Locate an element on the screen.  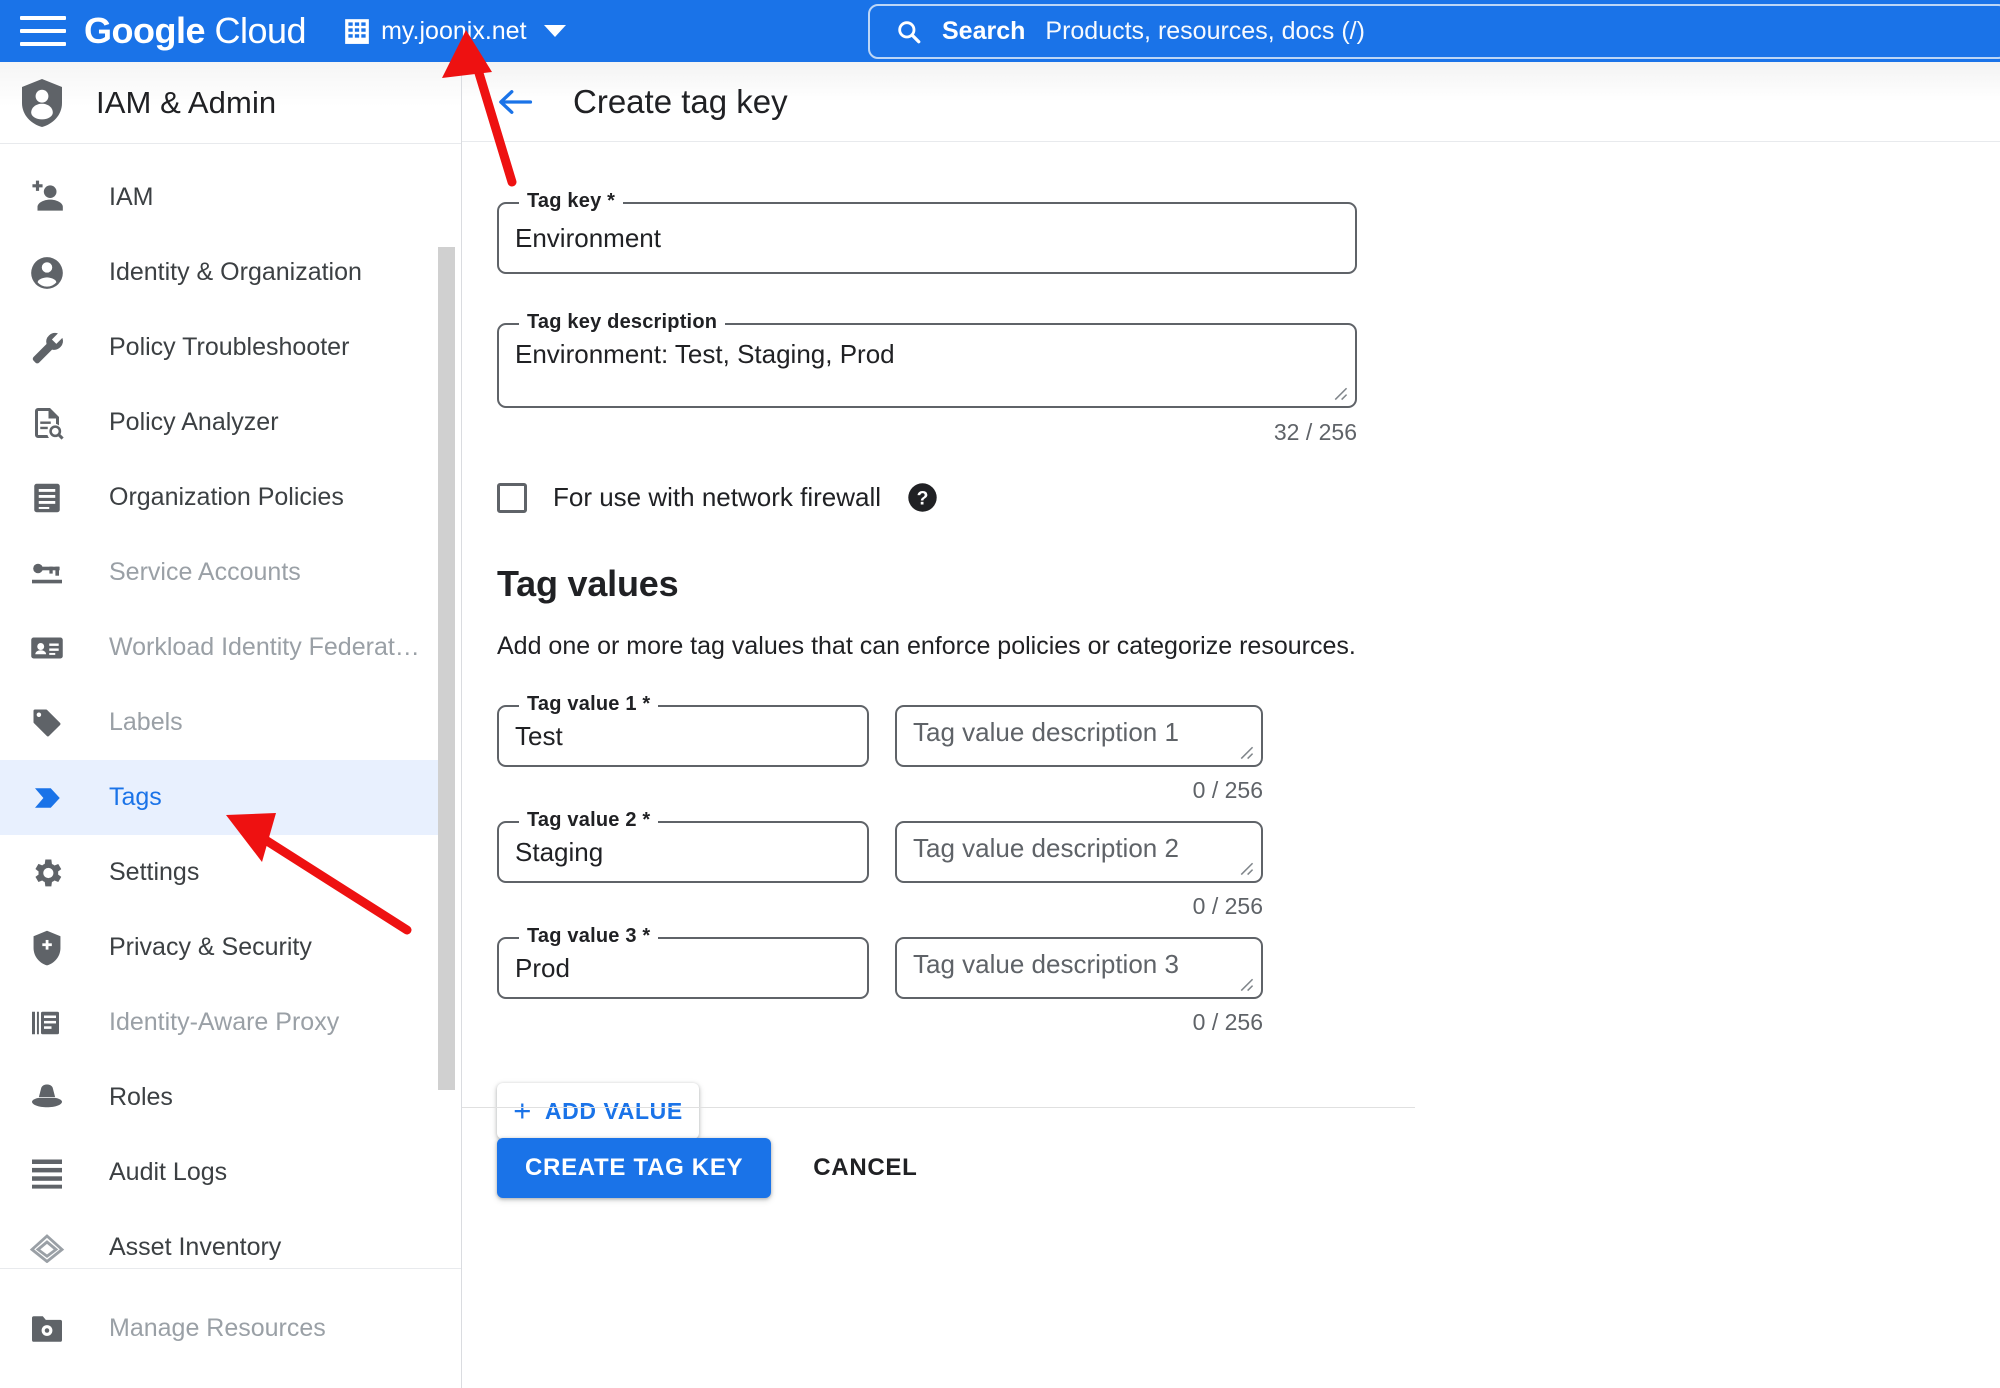
sidebar-item-manage-resources: Manage Resources is located at coordinates (230, 1328).